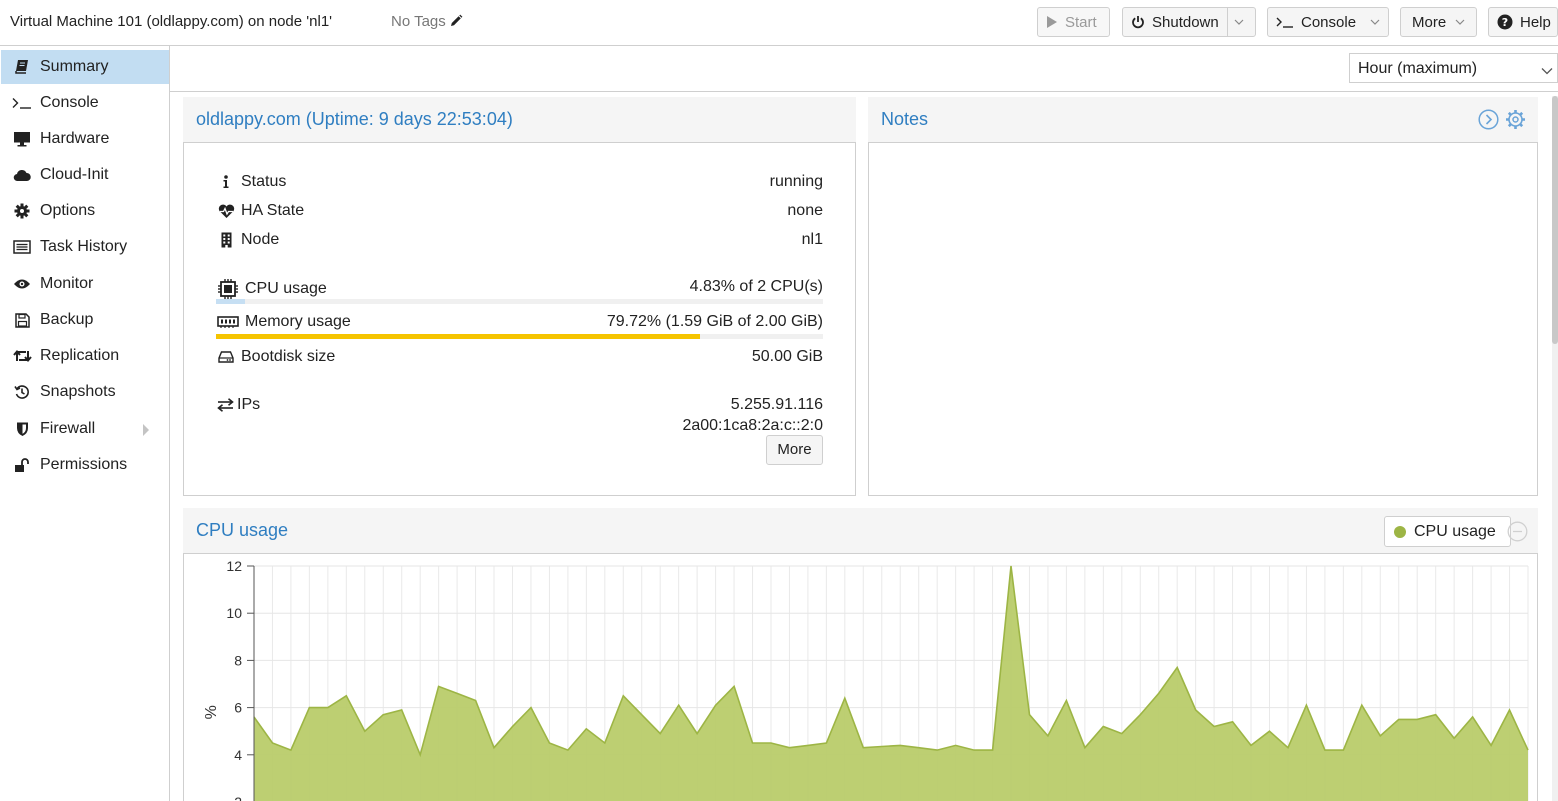  Describe the element at coordinates (752, 425) in the screenshot. I see `ipv6-value: 2a00:1ca8:2a:c::2:0` at that location.